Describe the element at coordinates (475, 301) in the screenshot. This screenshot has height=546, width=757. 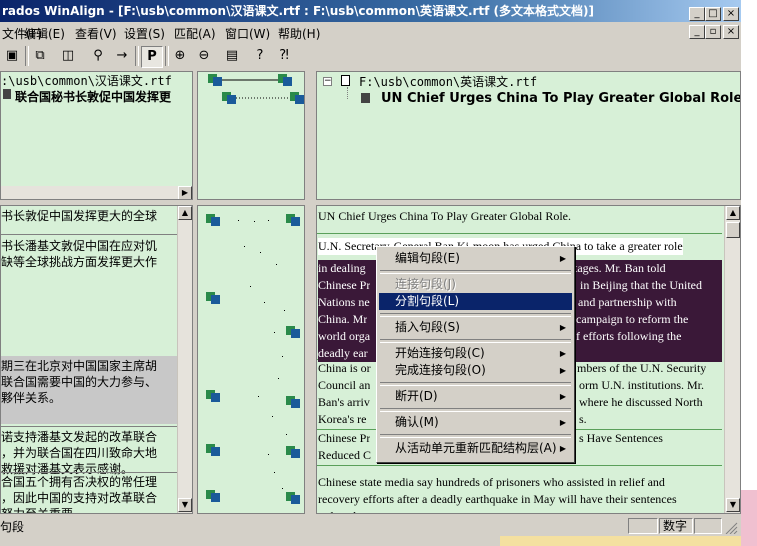
I see `menu-split-segment: 分割句段(L)` at that location.